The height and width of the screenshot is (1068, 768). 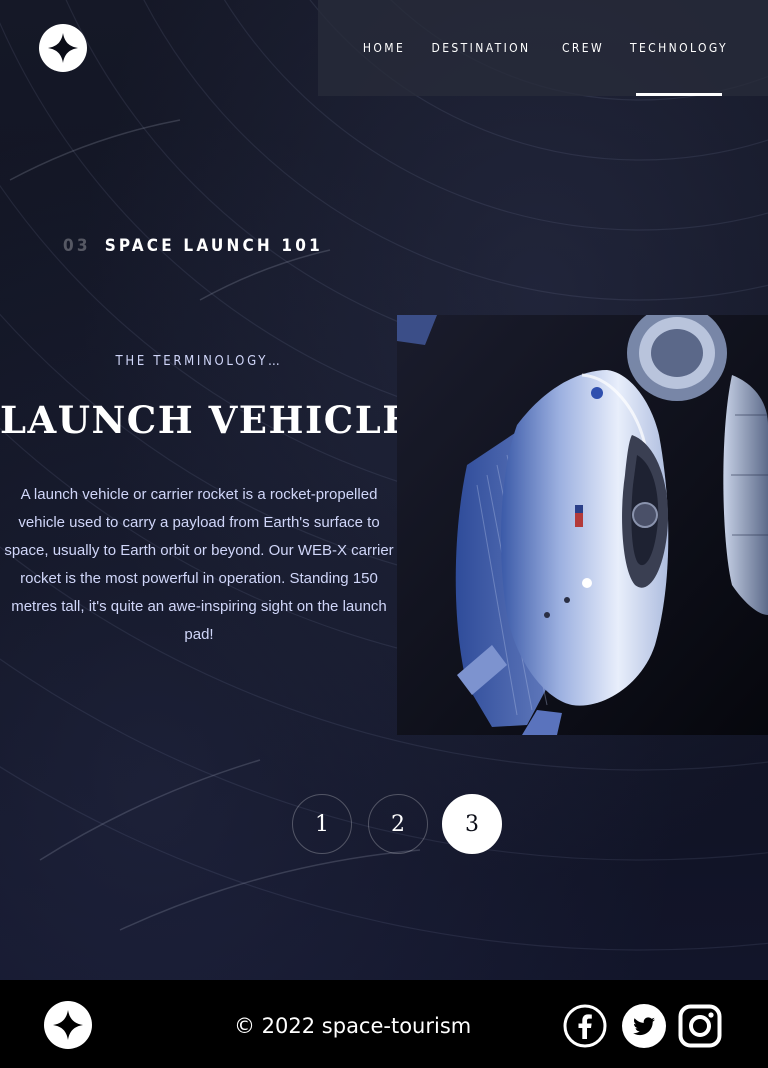 I want to click on page-button-2: 2, so click(x=398, y=824).